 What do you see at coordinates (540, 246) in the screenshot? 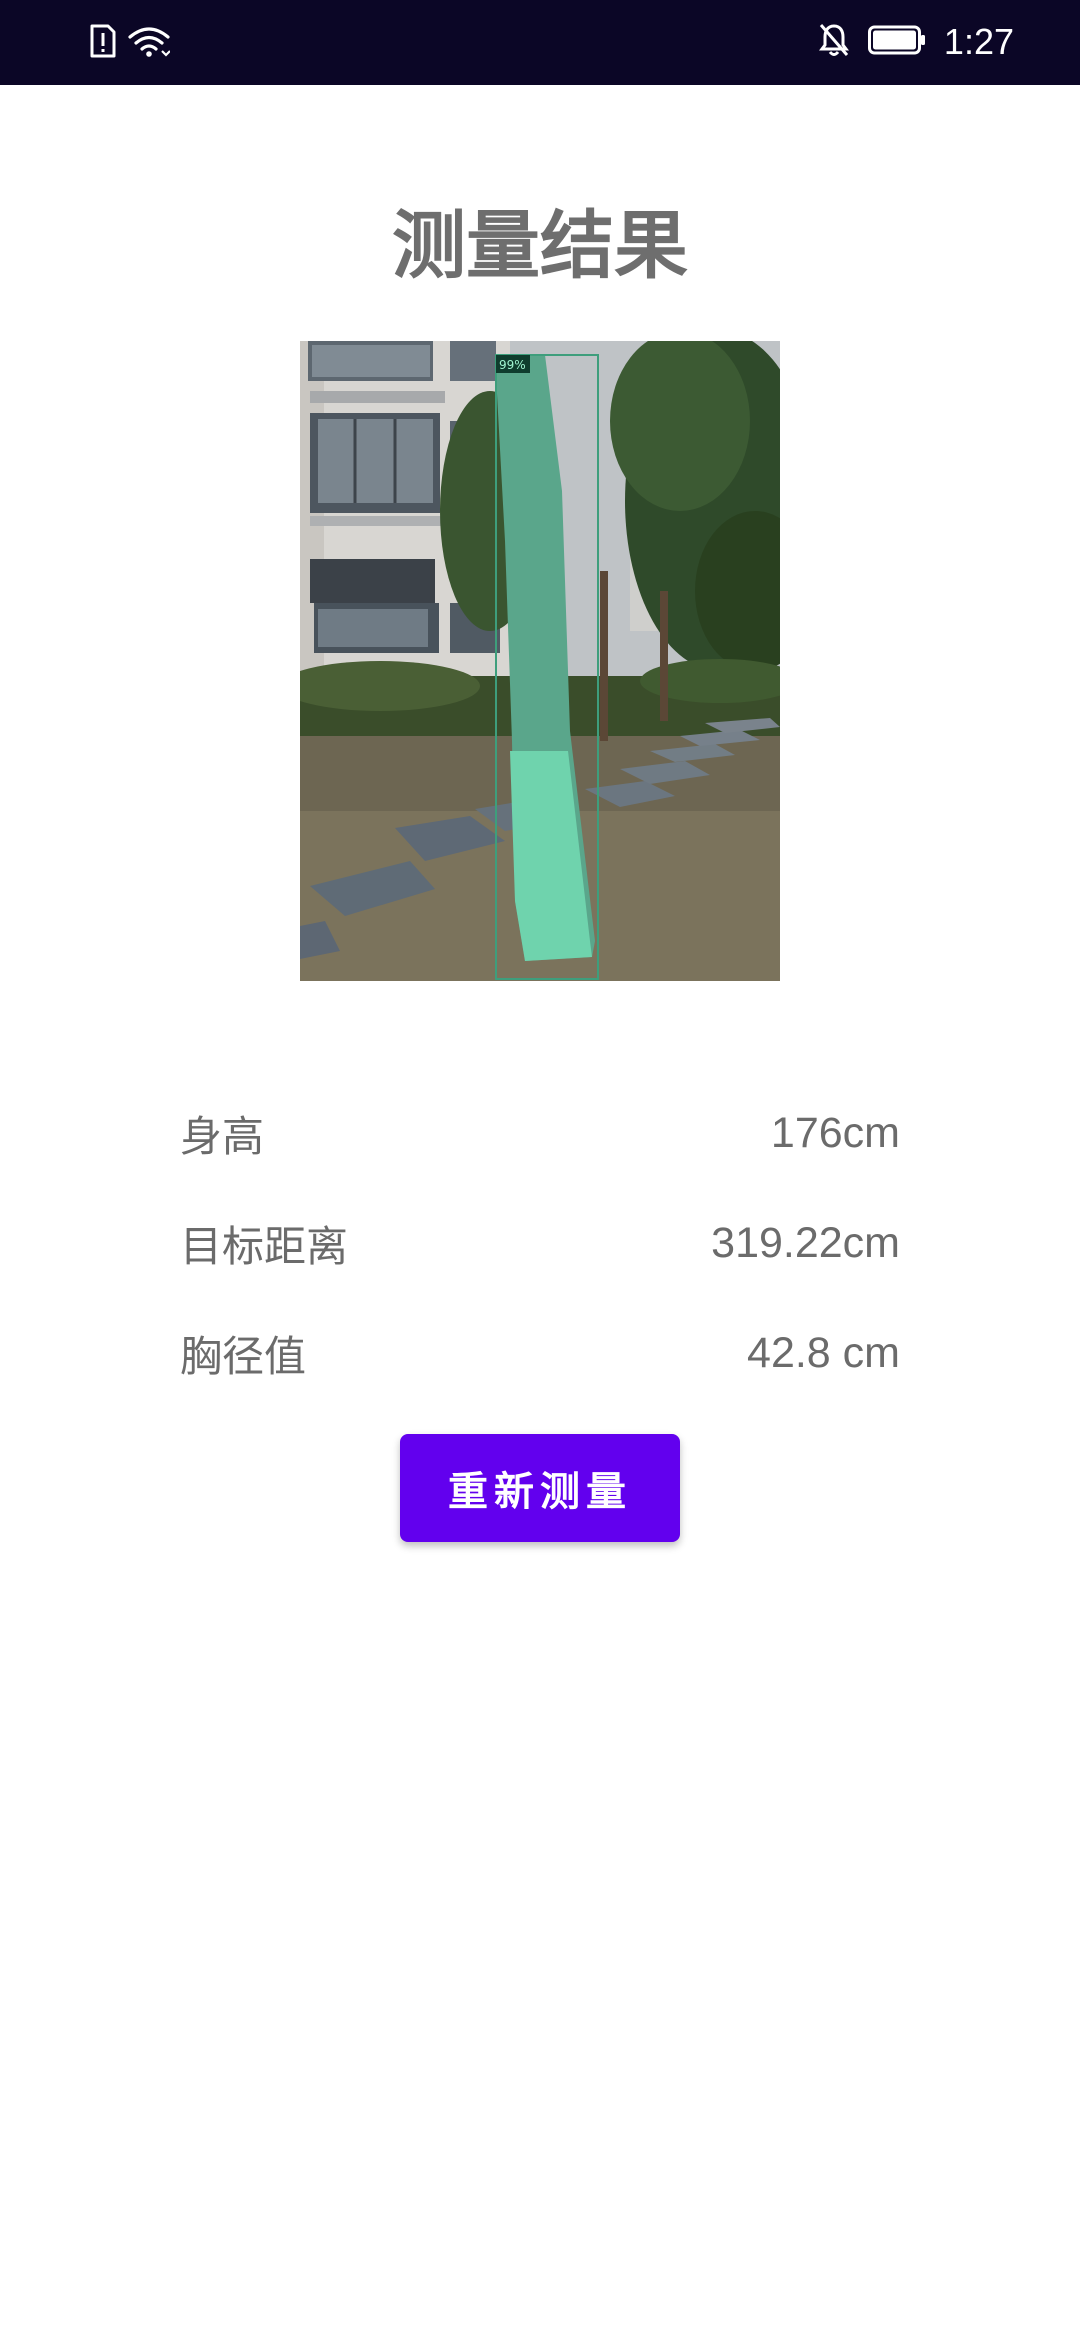
I see `page-title: 测量结果` at bounding box center [540, 246].